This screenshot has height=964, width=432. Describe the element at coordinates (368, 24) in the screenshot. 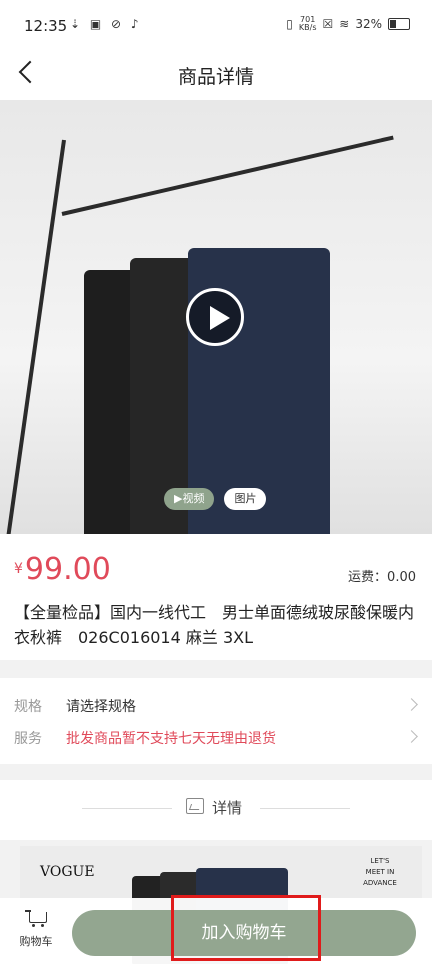

I see `battery-percent: 32%` at that location.